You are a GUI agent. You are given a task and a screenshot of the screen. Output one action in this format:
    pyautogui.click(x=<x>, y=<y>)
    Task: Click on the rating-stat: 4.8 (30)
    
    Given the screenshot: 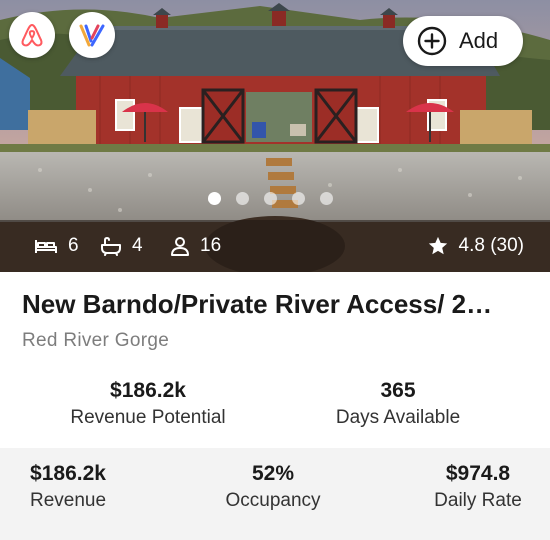 What is the action you would take?
    pyautogui.click(x=475, y=246)
    